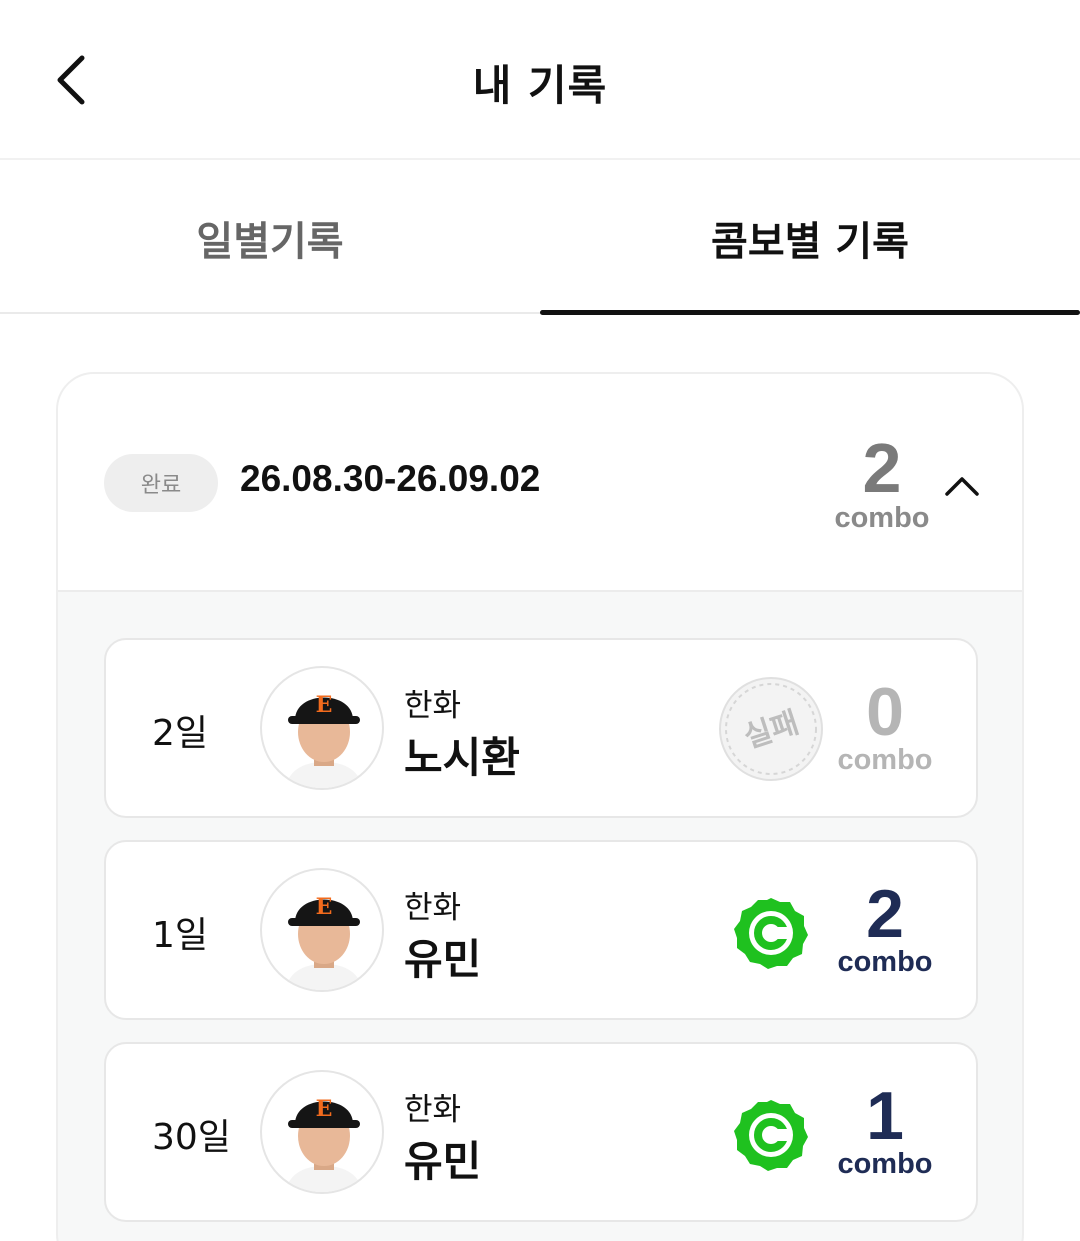 This screenshot has width=1080, height=1241. What do you see at coordinates (540, 85) in the screenshot?
I see `page-title: 내 기록` at bounding box center [540, 85].